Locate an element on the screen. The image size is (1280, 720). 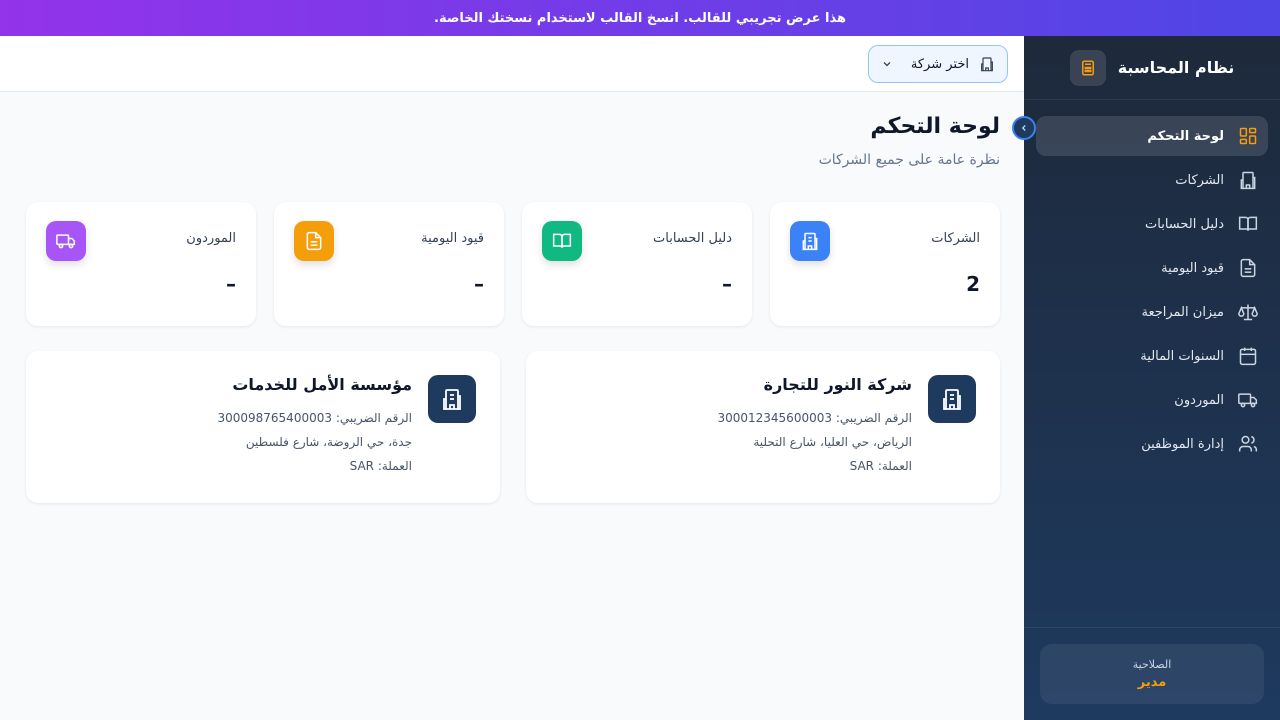
company-address: الرياض، حي العليا، شارع التحلية is located at coordinates (832, 442).